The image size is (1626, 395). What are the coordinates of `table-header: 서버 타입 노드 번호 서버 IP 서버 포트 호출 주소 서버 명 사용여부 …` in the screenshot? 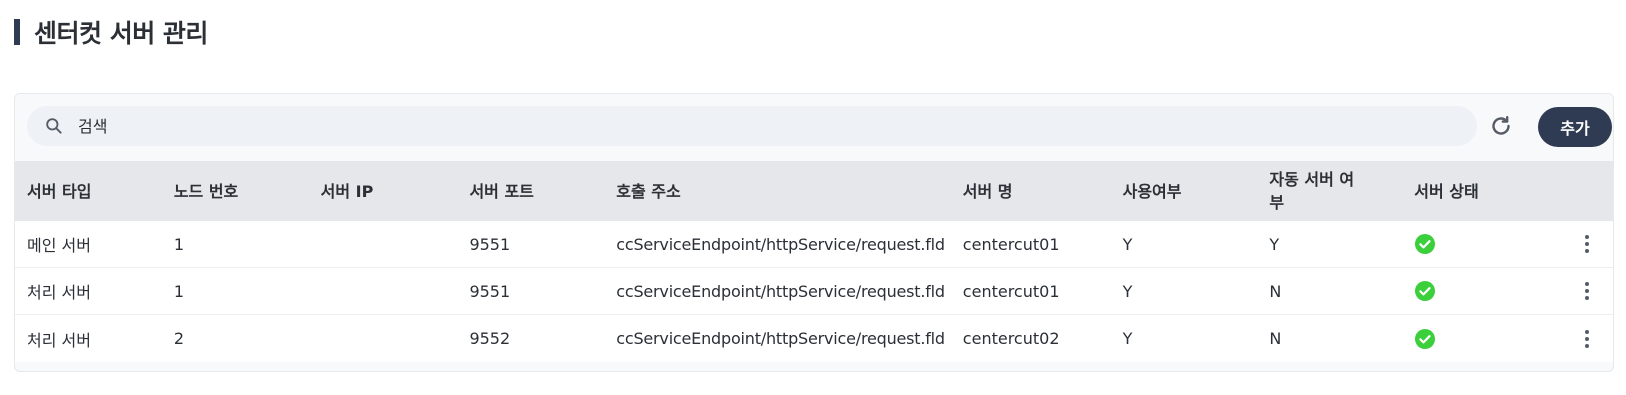 It's located at (814, 191).